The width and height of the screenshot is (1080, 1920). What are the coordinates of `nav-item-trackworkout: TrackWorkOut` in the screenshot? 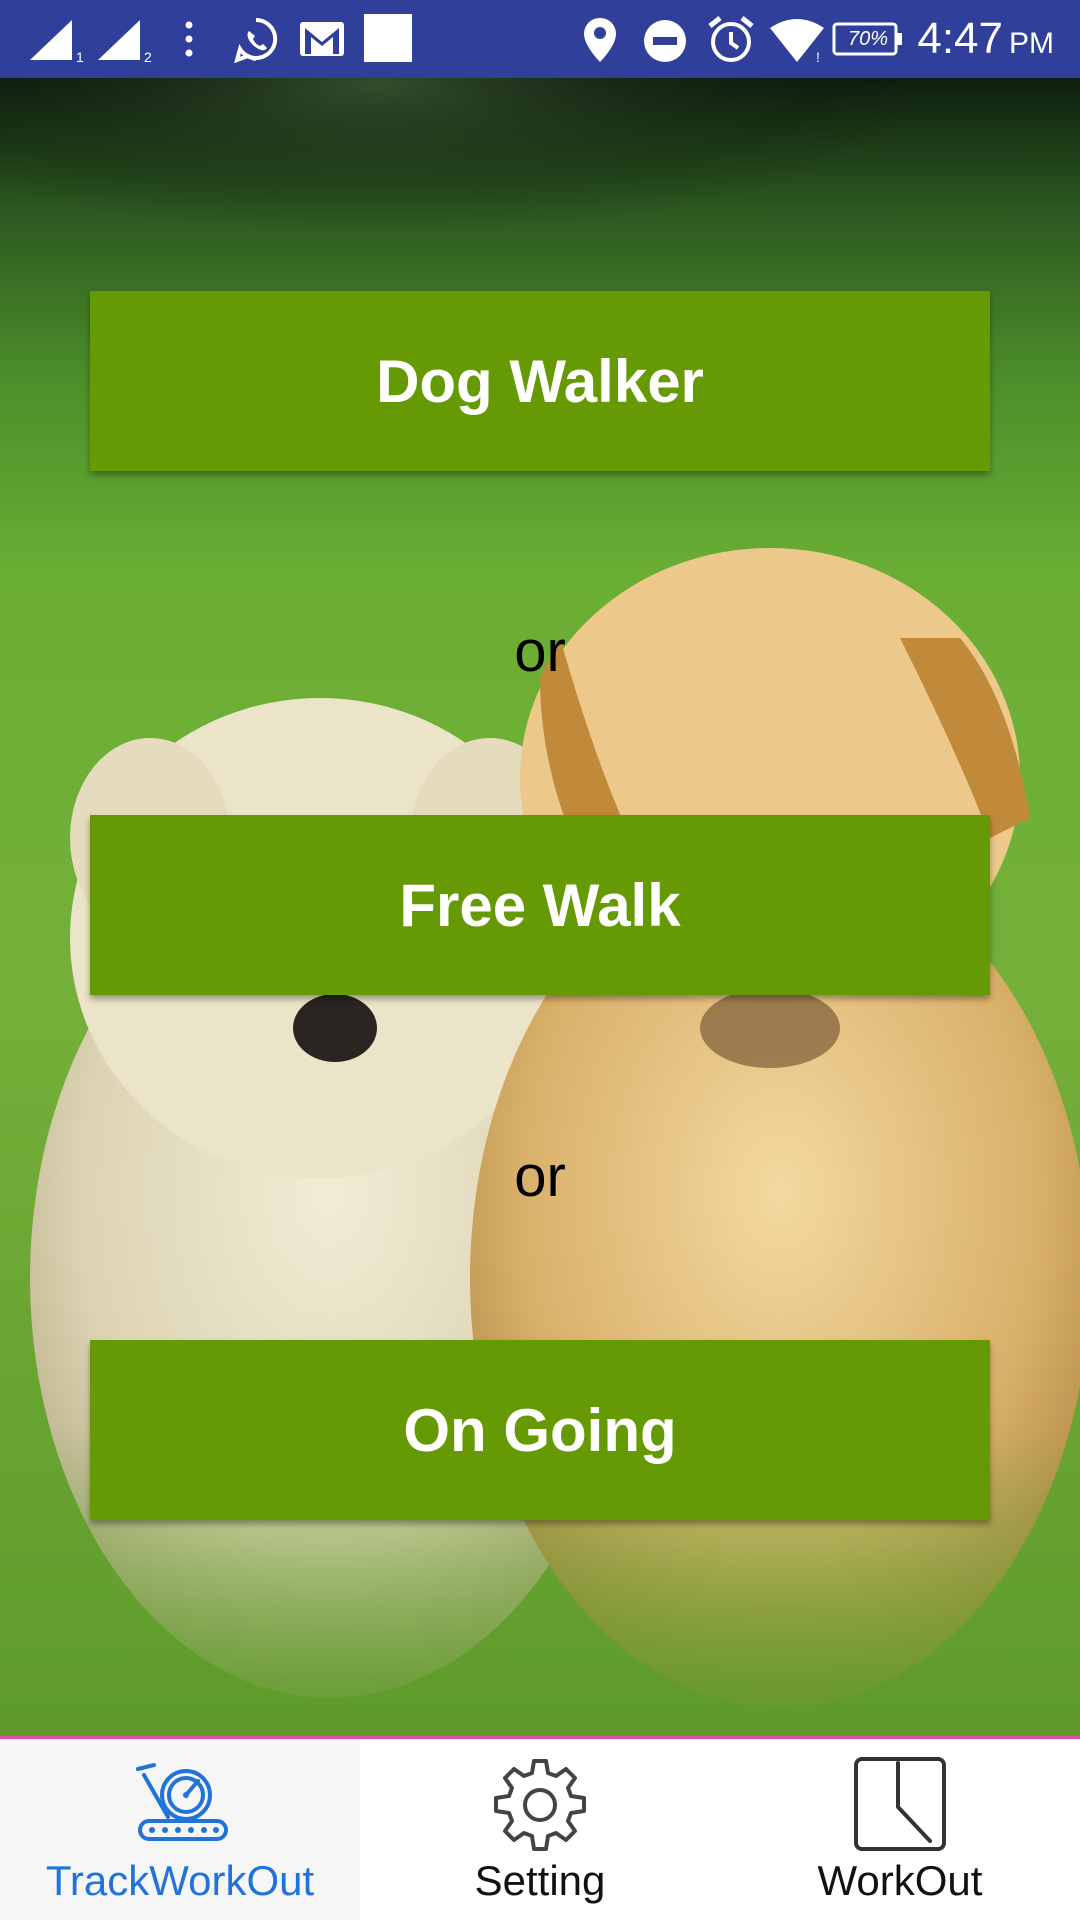 It's located at (180, 1829).